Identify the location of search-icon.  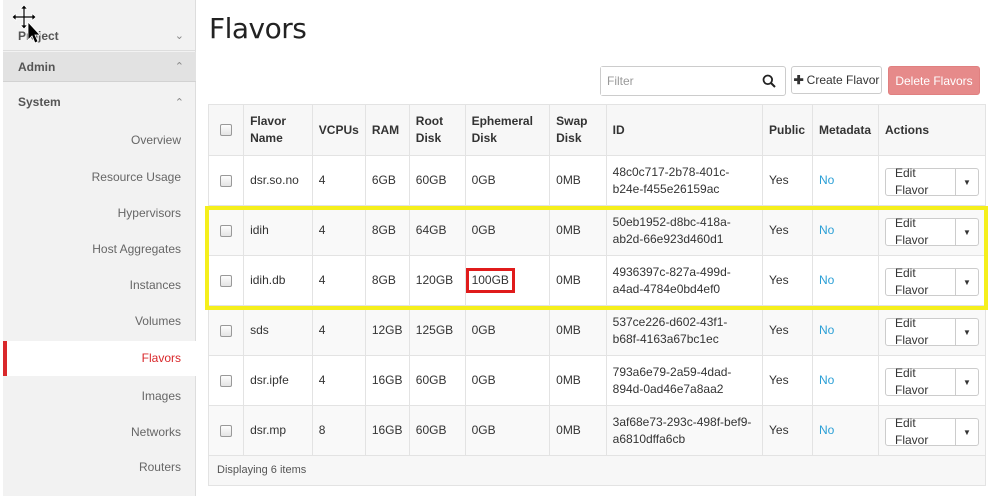
(769, 81).